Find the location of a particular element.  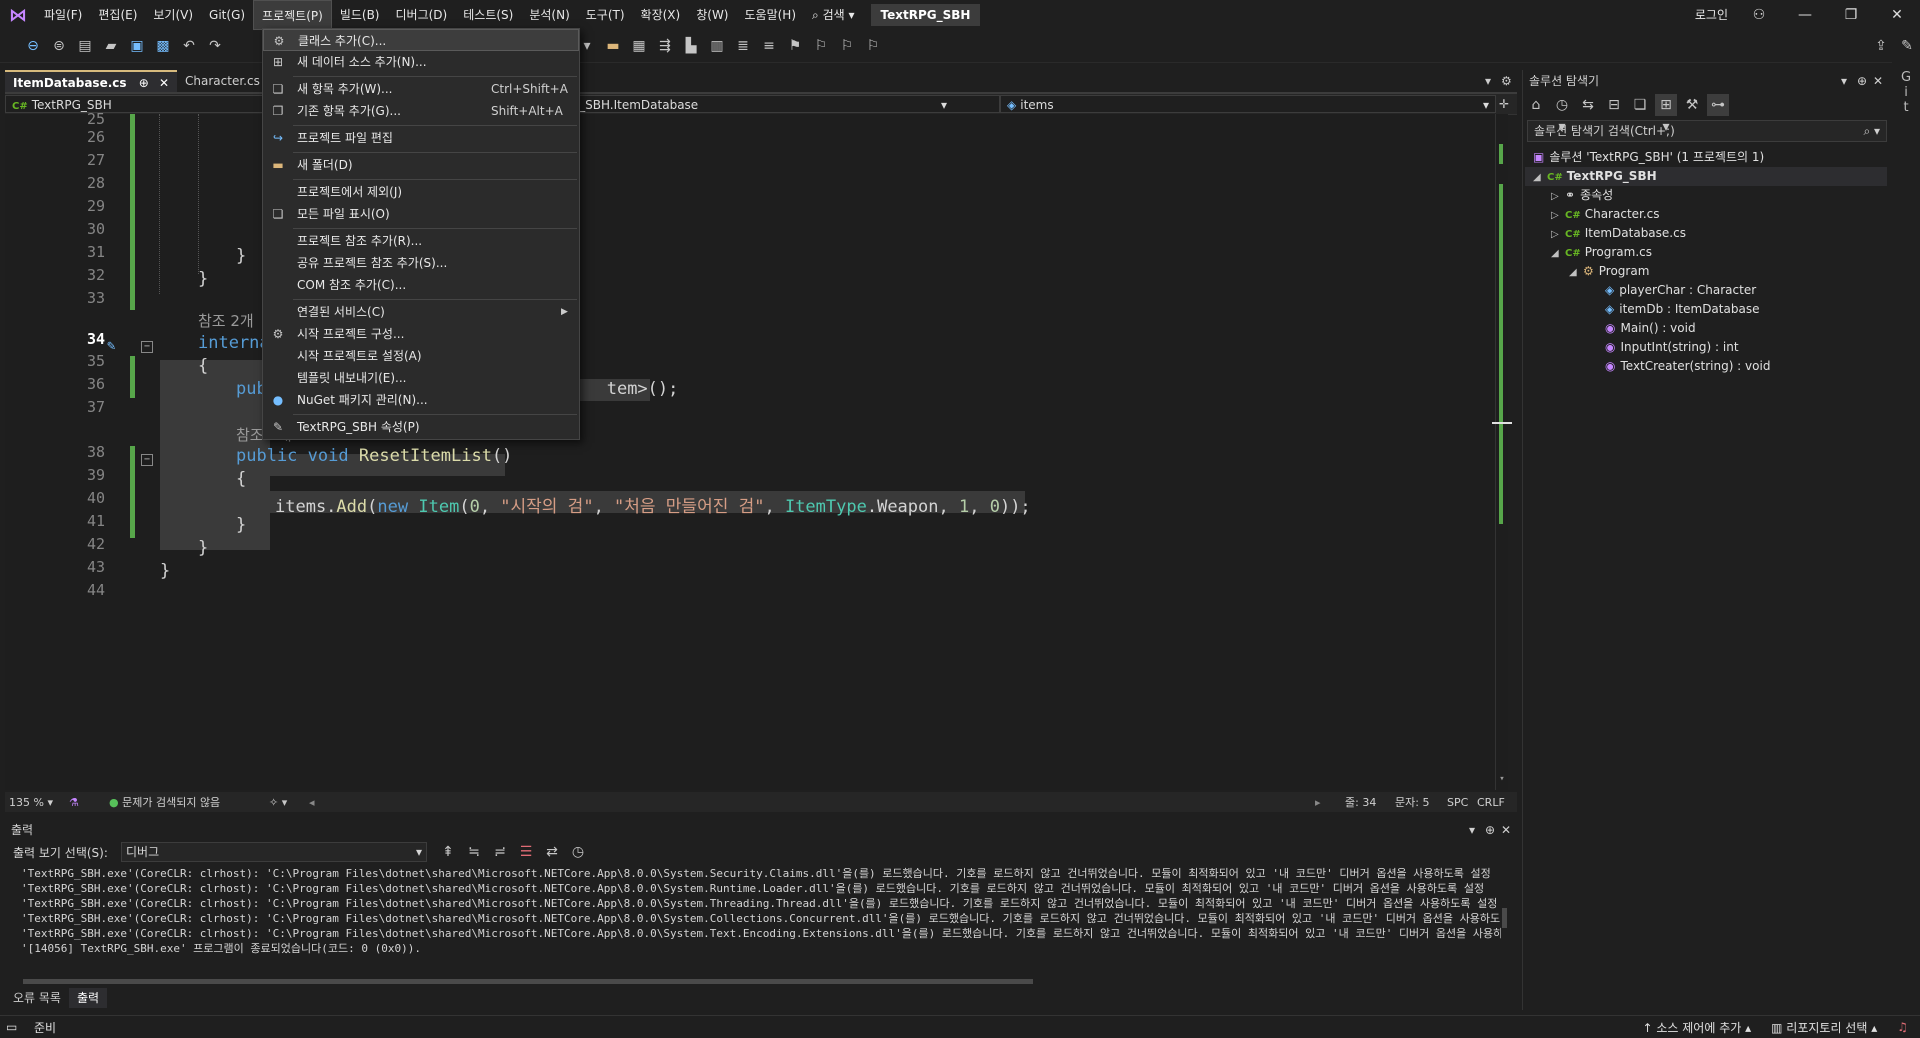

bookmark-icon: ⚑ is located at coordinates (795, 46).